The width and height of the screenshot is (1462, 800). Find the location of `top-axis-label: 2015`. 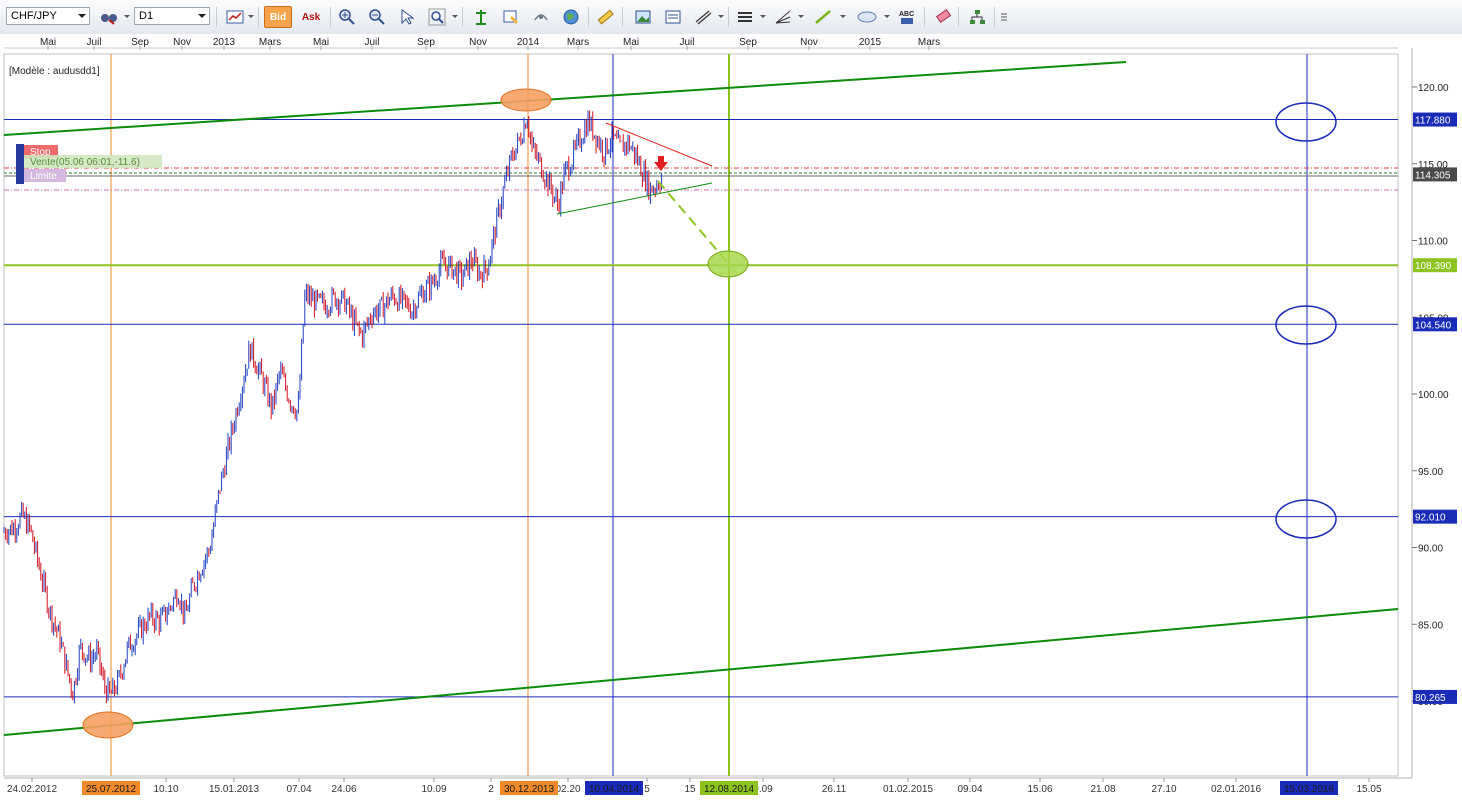

top-axis-label: 2015 is located at coordinates (870, 42).